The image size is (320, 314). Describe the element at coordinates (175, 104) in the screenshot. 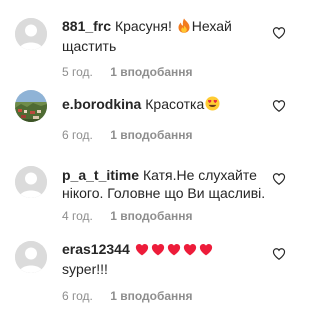

I see `comment-text-part: Красотка` at that location.